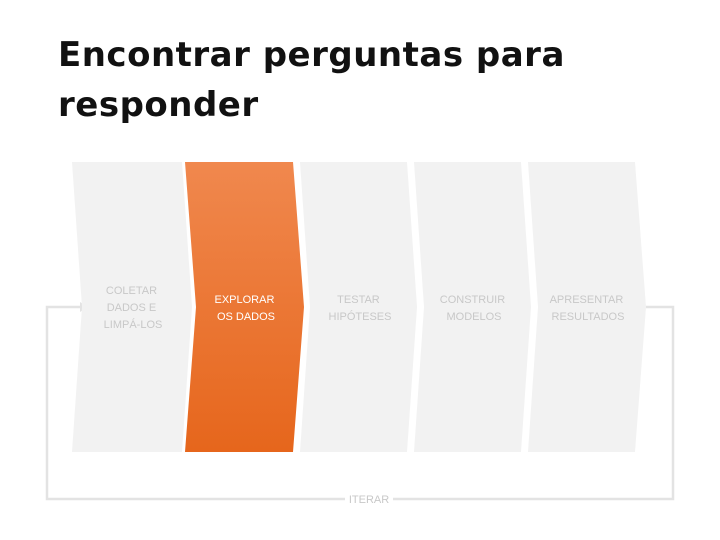 This screenshot has width=720, height=540. I want to click on step-construir: CONSTRUIR MODELOS, so click(472, 307).